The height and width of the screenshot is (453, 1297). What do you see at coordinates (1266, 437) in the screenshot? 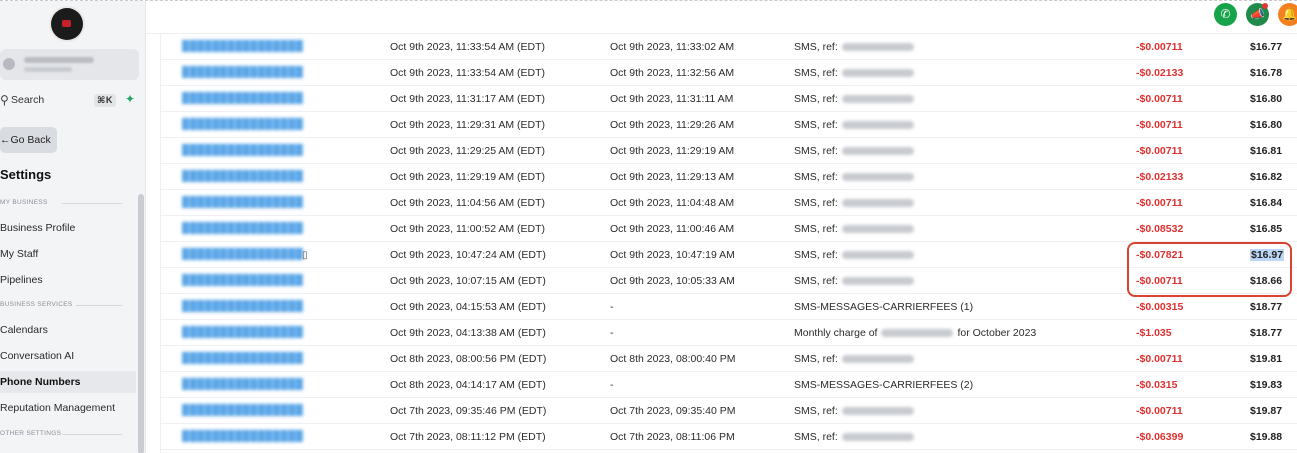
I see `balance-cell: $19.88` at bounding box center [1266, 437].